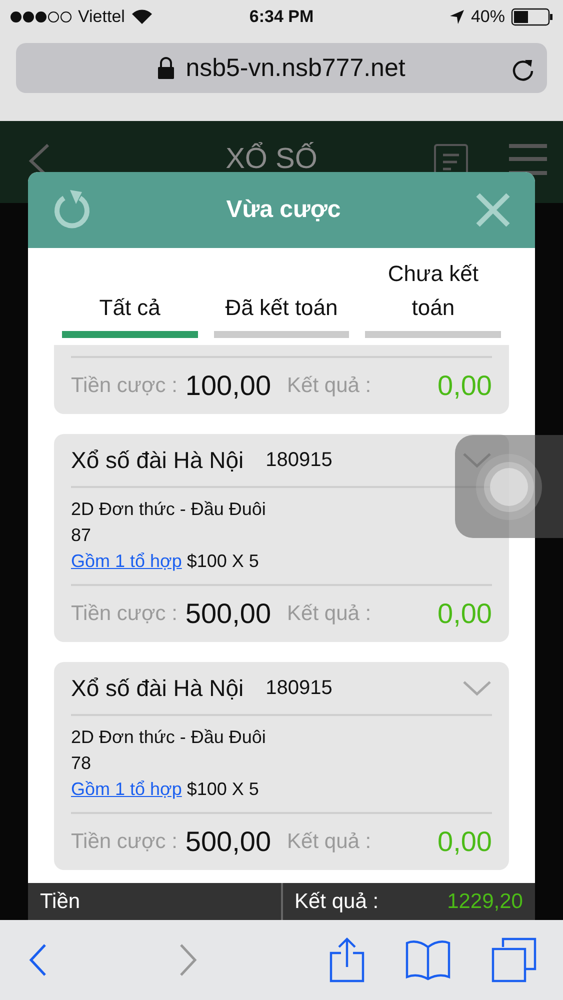  I want to click on back-icon, so click(38, 960).